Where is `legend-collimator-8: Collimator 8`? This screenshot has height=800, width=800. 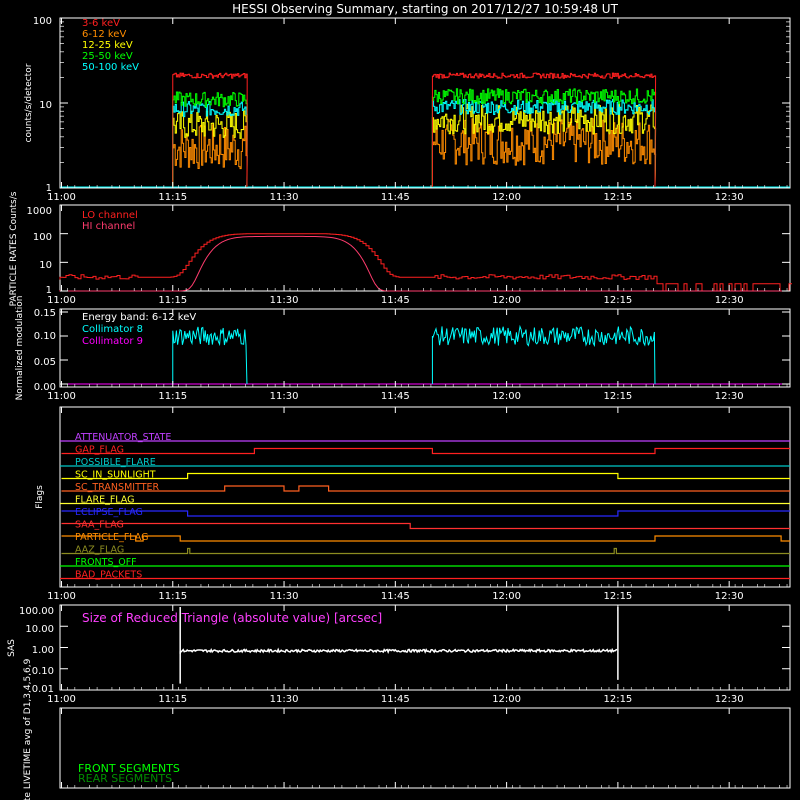 legend-collimator-8: Collimator 8 is located at coordinates (112, 329).